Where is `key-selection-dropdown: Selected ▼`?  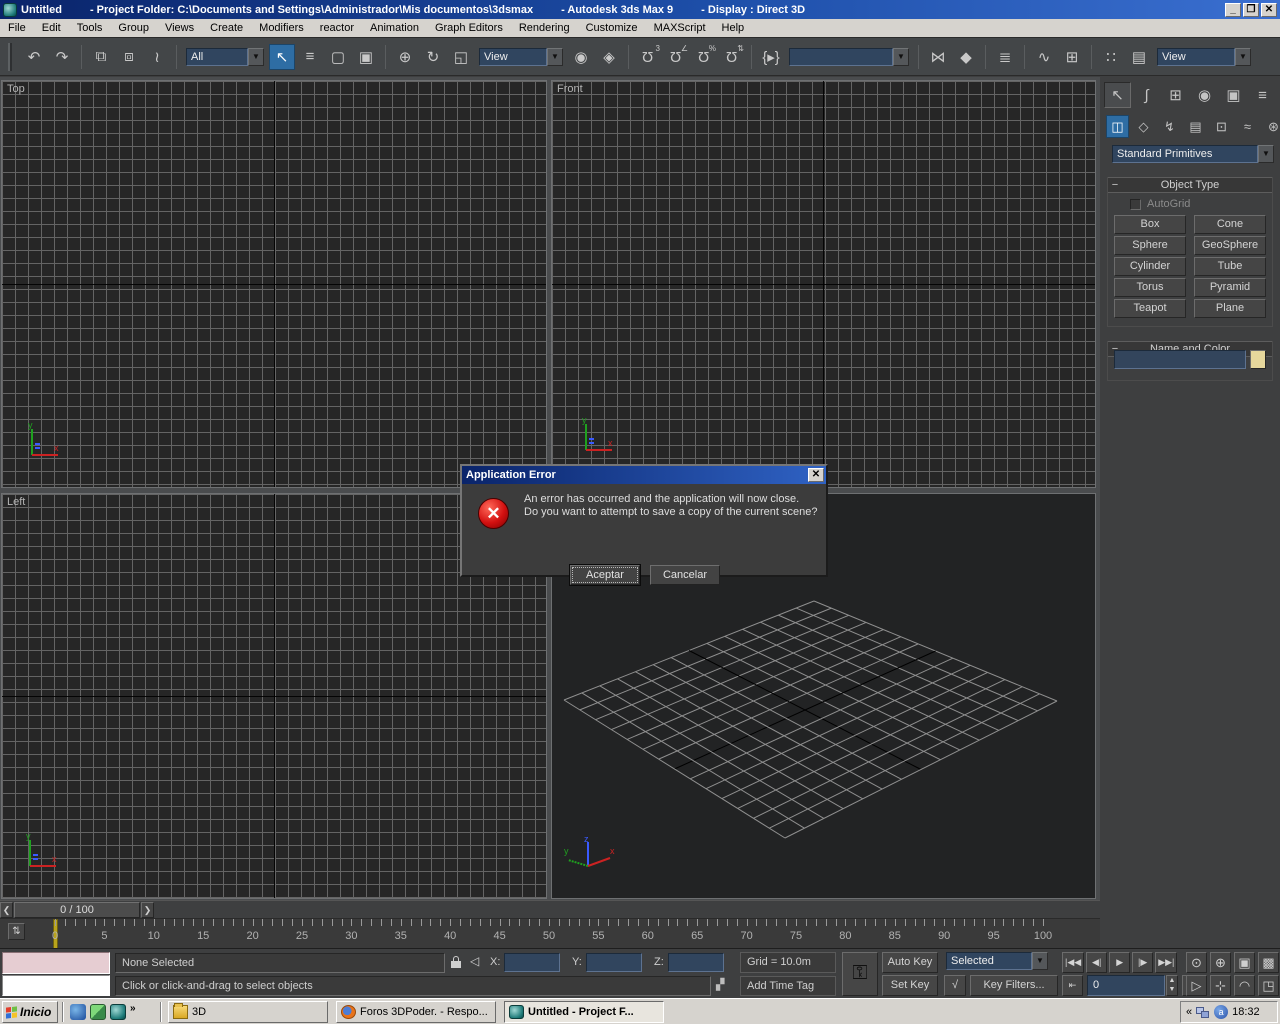
key-selection-dropdown: Selected ▼ is located at coordinates (997, 961).